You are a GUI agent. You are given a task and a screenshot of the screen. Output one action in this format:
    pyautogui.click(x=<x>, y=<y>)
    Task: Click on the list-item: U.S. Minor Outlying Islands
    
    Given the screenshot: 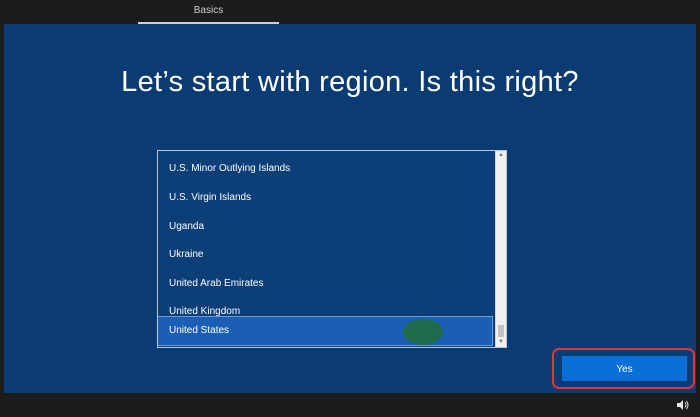 What is the action you would take?
    pyautogui.click(x=325, y=169)
    